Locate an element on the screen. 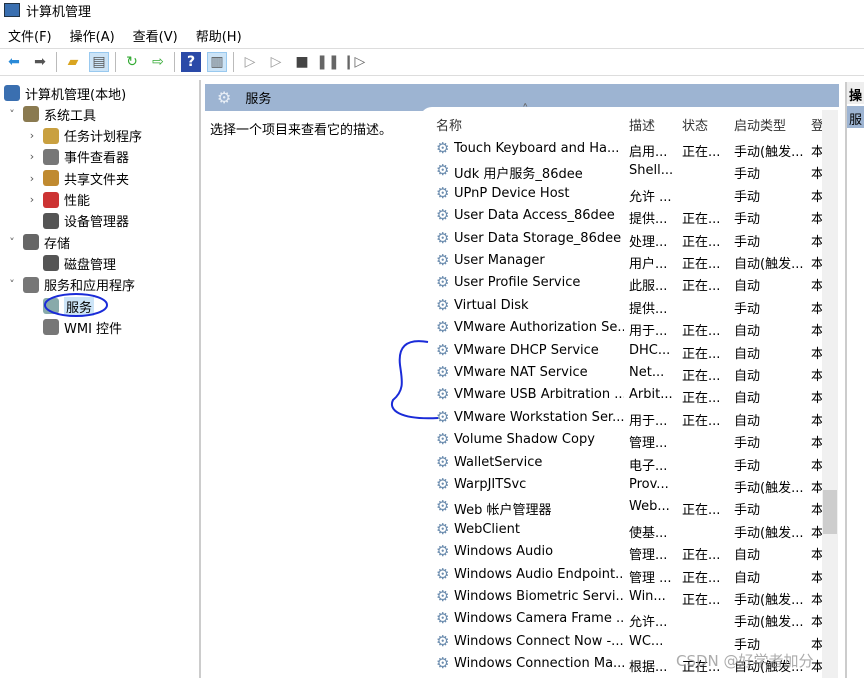 This screenshot has height=678, width=864. tree-item-label: 任务计划程序 is located at coordinates (103, 138).